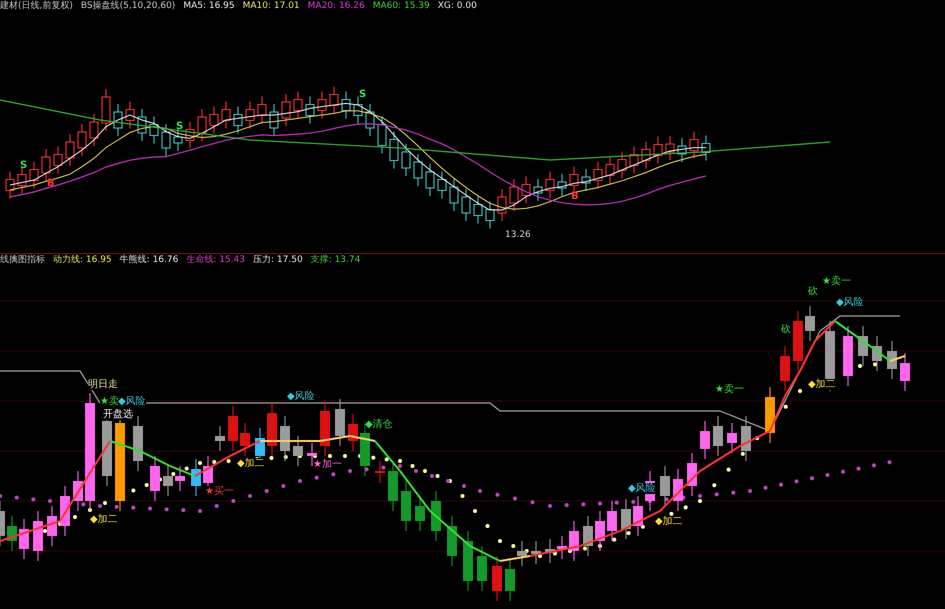 This screenshot has height=609, width=945. I want to click on signal-label: 开盘选, so click(118, 414).